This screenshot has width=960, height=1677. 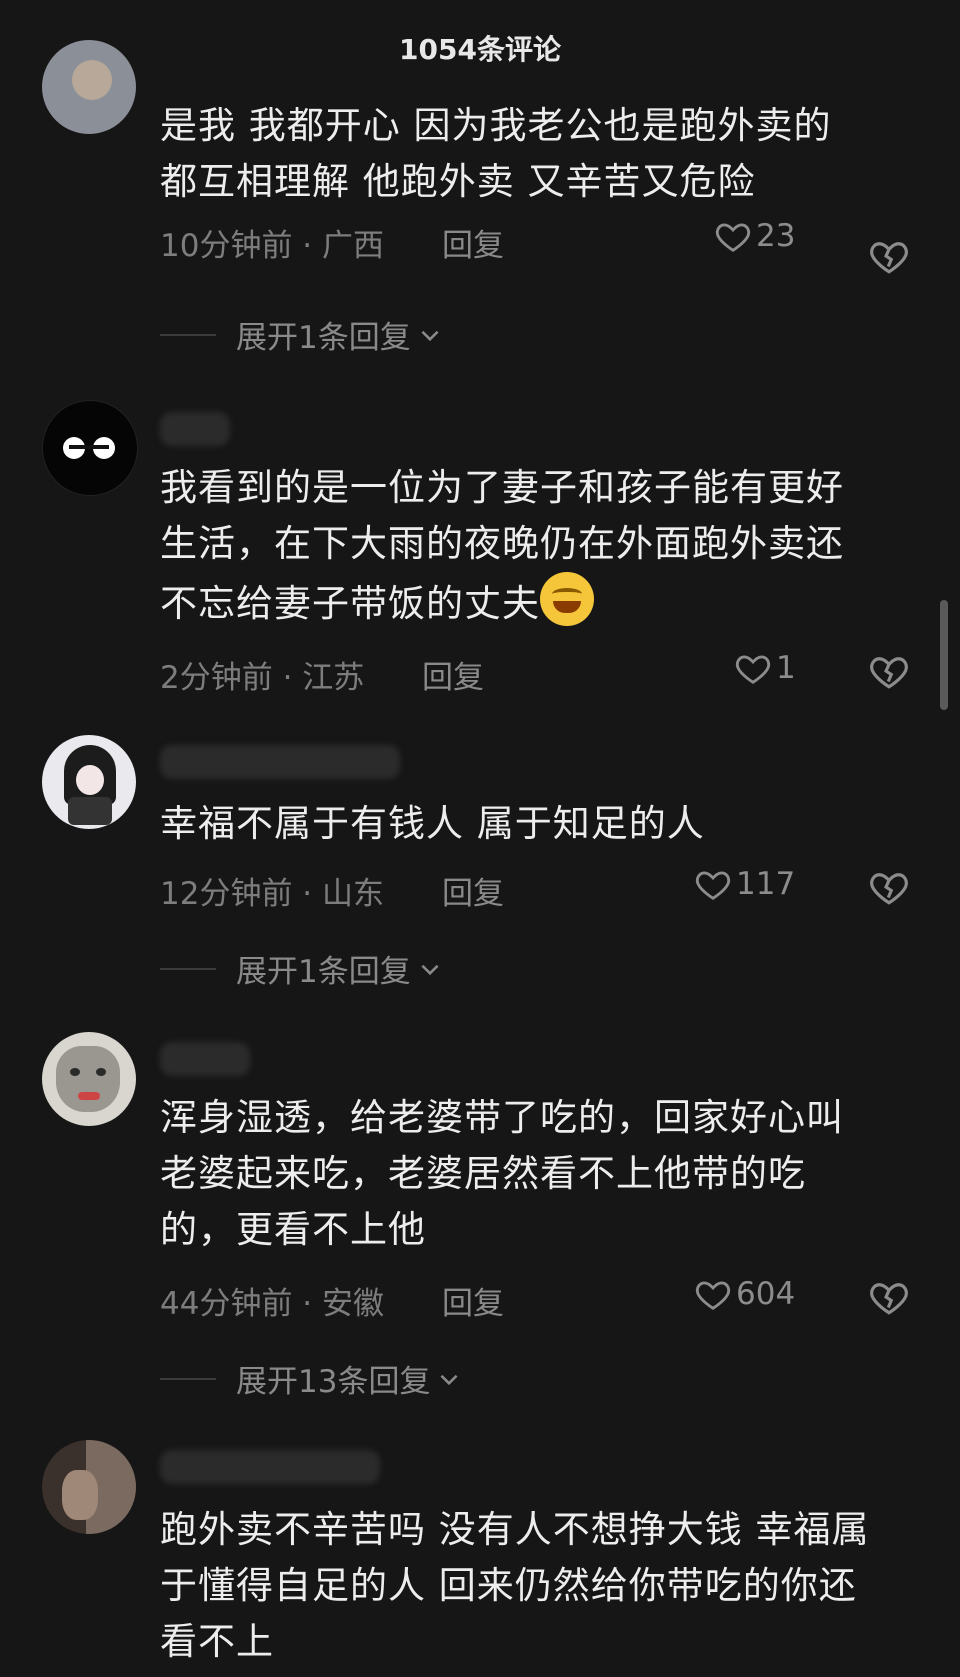 I want to click on comment-line: 幸福不属于有钱人 属于知足的人, so click(x=432, y=823).